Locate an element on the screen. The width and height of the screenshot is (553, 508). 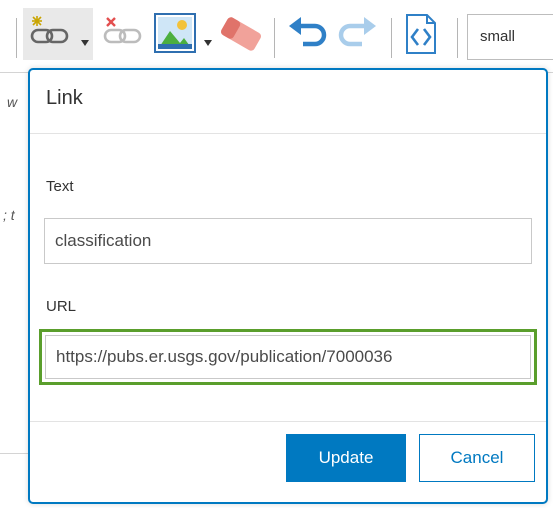
source-code-icon is located at coordinates (421, 34).